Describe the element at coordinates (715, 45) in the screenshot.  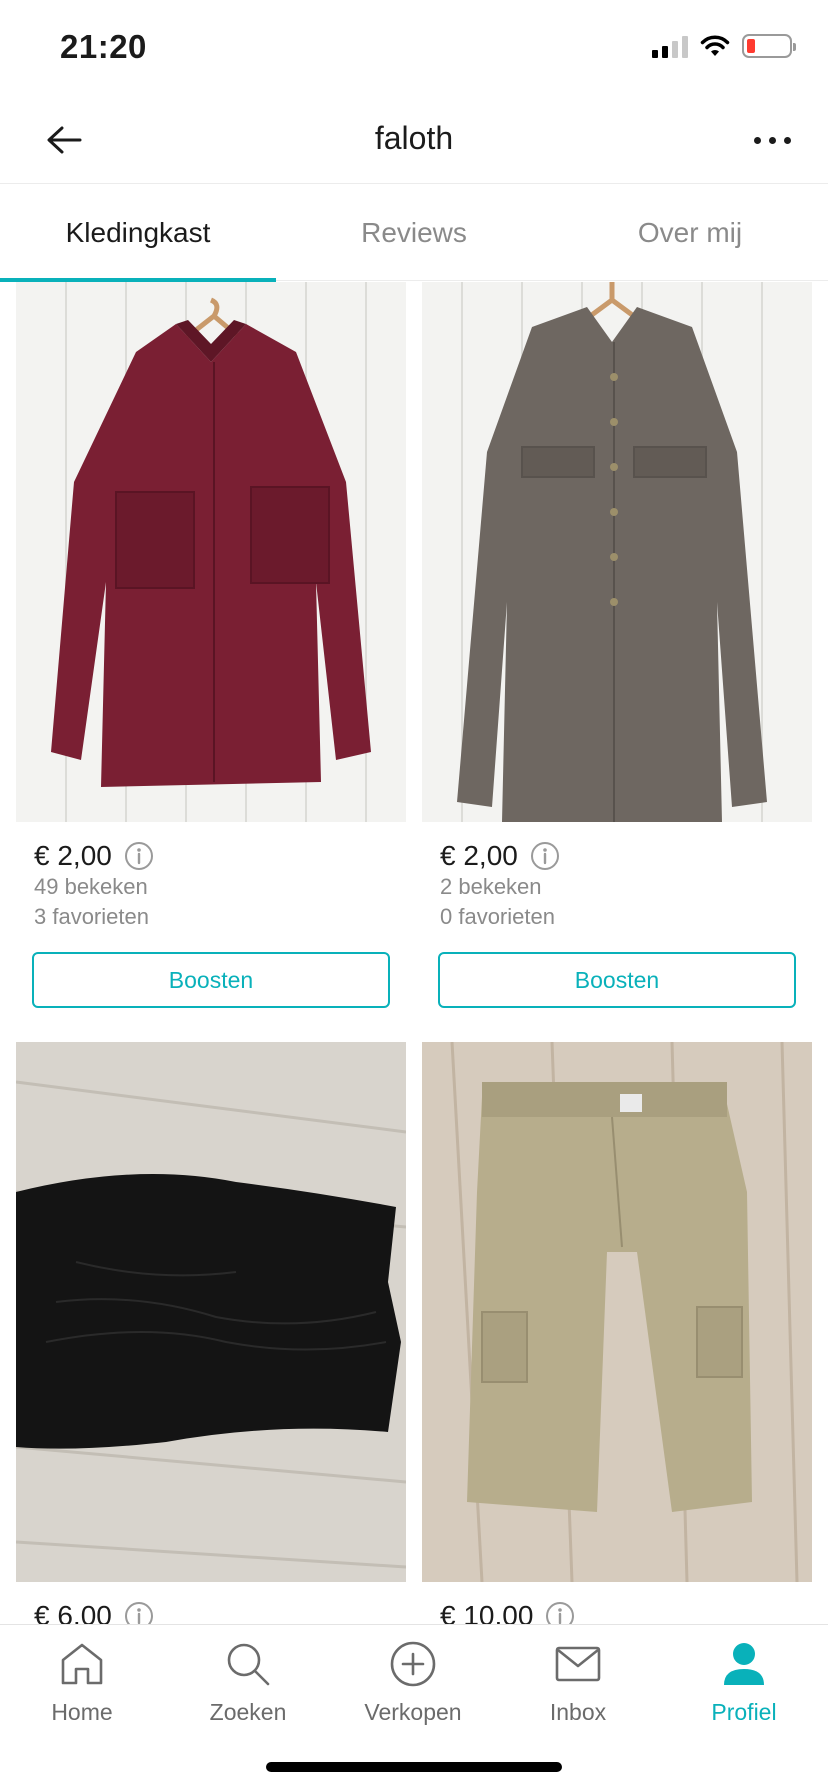
I see `wifi-icon` at that location.